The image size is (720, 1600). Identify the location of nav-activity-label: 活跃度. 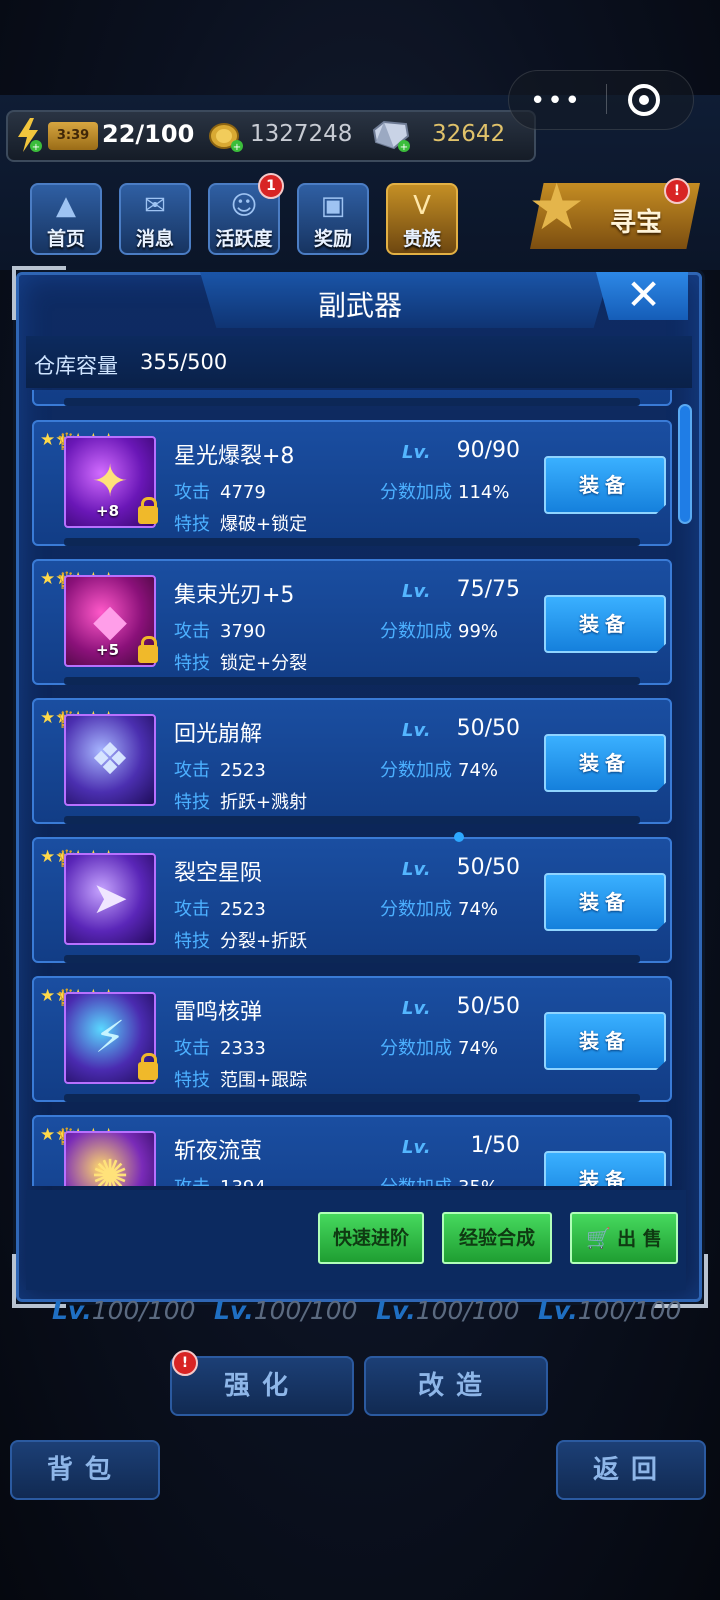
(244, 239).